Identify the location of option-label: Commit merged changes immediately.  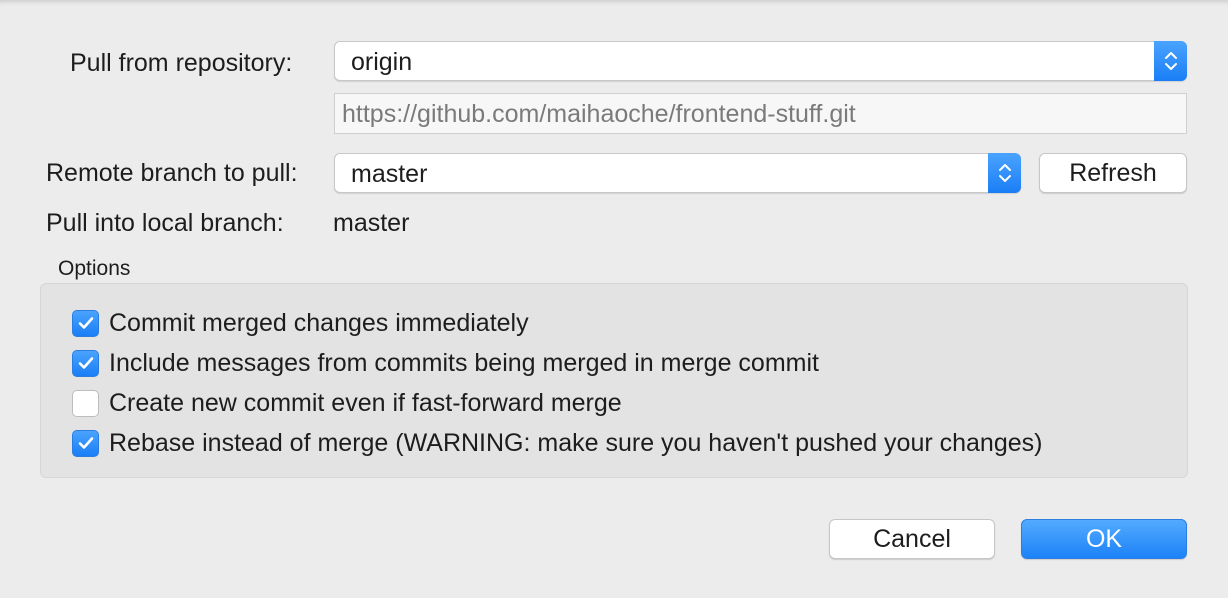
(319, 323).